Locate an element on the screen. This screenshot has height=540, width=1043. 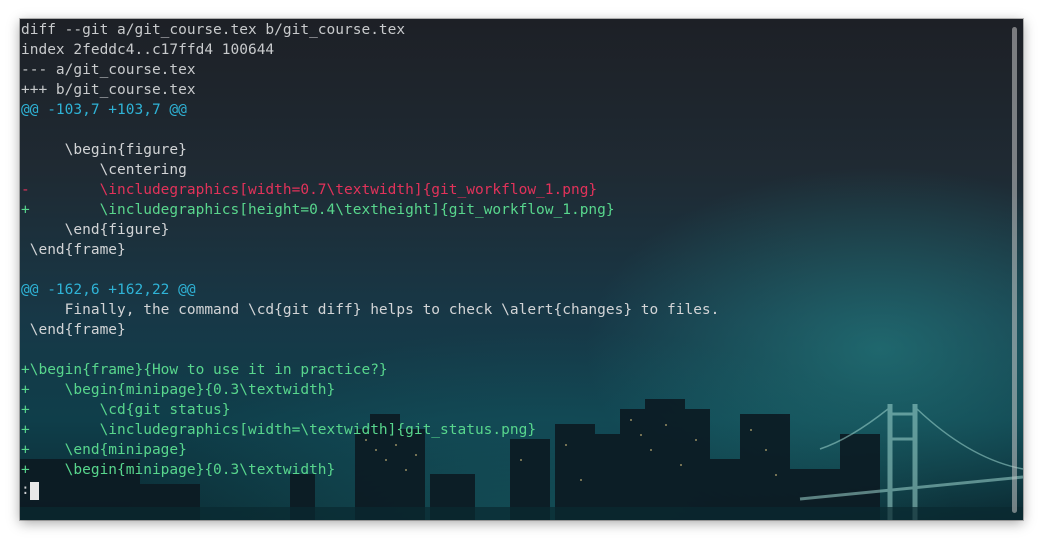
diff-header-line: +++ b/git_course.tex is located at coordinates (108, 90).